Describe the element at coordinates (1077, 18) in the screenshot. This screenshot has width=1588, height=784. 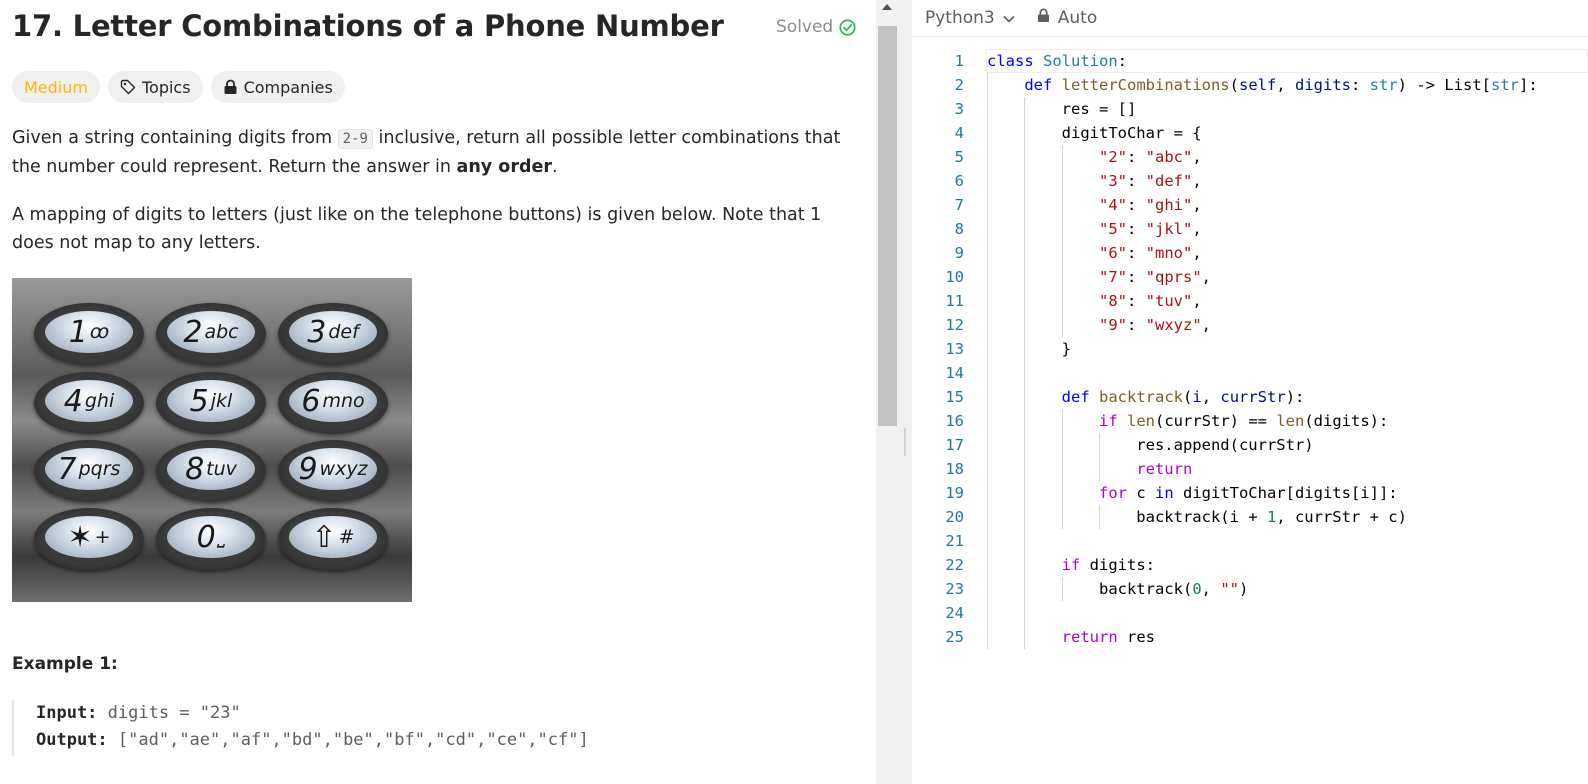
I see `auto-label: Auto` at that location.